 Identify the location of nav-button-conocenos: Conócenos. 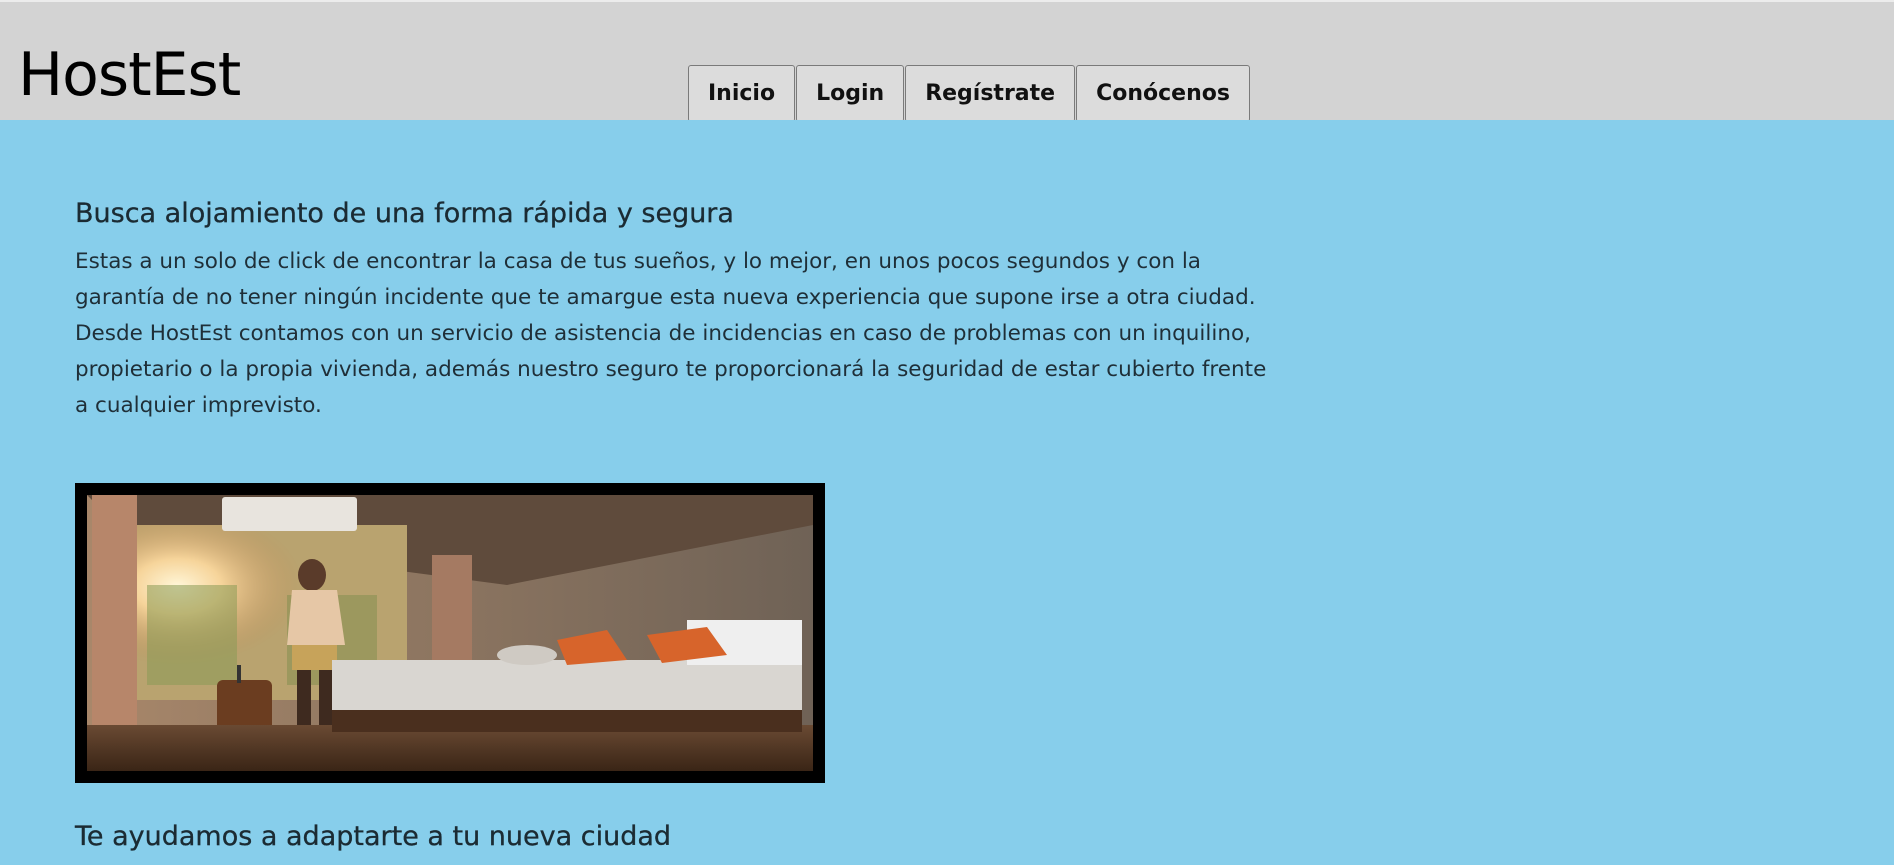
(1163, 93).